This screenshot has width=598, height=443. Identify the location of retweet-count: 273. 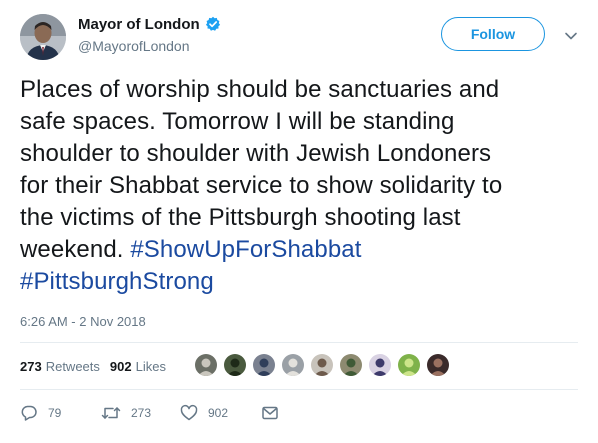
(141, 413).